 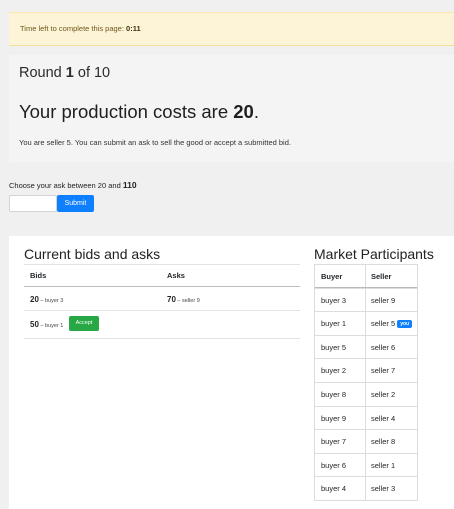 I want to click on seller-header: Seller, so click(x=381, y=276).